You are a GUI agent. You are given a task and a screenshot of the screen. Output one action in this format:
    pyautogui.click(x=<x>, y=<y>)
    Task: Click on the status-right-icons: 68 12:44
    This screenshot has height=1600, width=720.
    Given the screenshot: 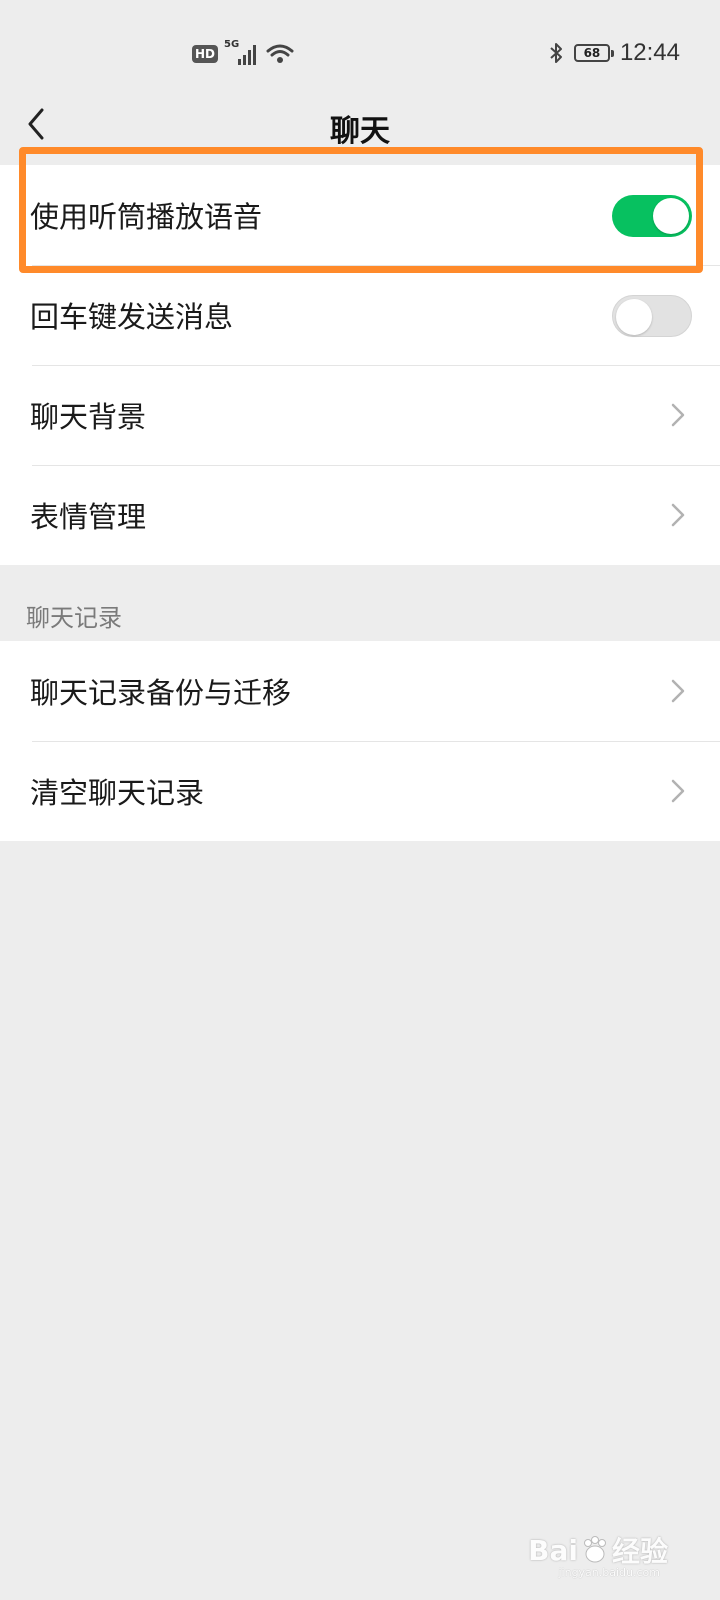 What is the action you would take?
    pyautogui.click(x=614, y=53)
    